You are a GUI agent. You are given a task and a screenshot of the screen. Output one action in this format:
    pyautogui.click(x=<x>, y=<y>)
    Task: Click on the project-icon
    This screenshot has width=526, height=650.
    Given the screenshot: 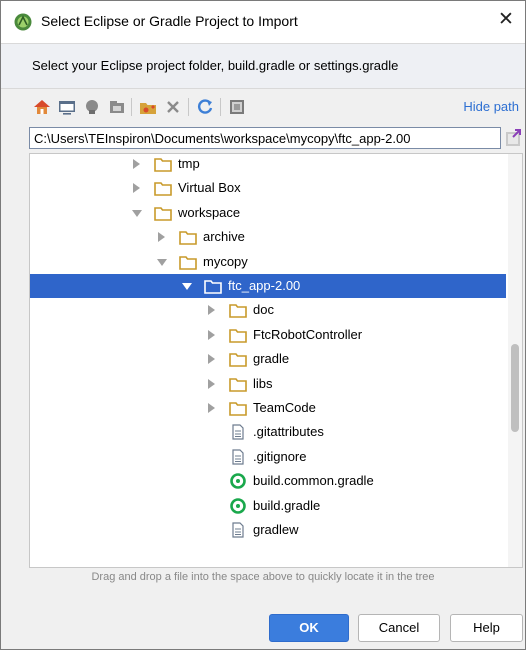 What is the action you would take?
    pyautogui.click(x=92, y=107)
    